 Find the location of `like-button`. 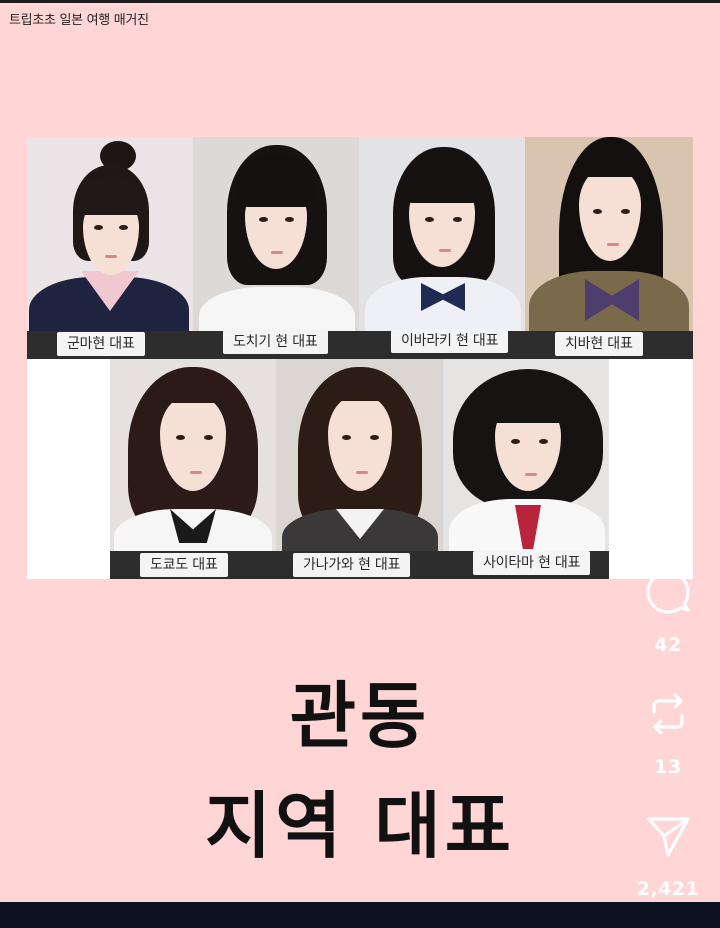

like-button is located at coordinates (668, 470).